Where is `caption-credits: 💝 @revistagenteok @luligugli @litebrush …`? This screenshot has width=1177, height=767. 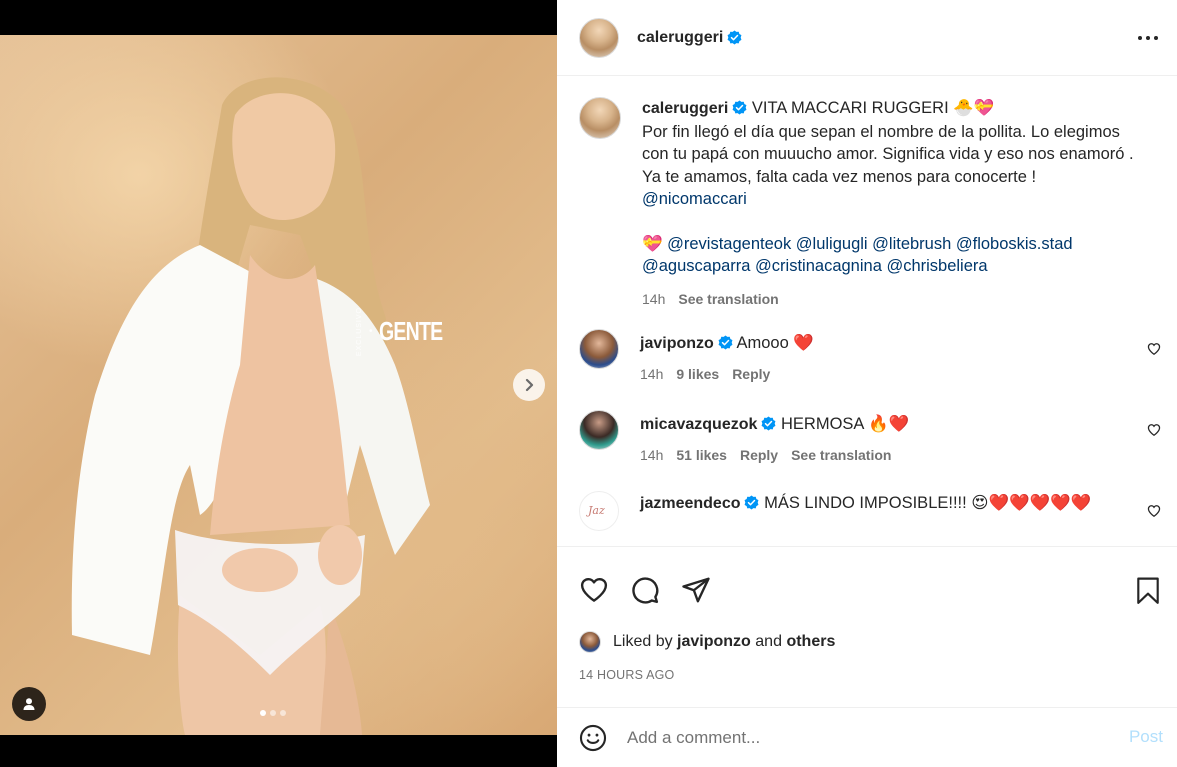
caption-credits: 💝 @revistagenteok @luligugli @litebrush … is located at coordinates (892, 255).